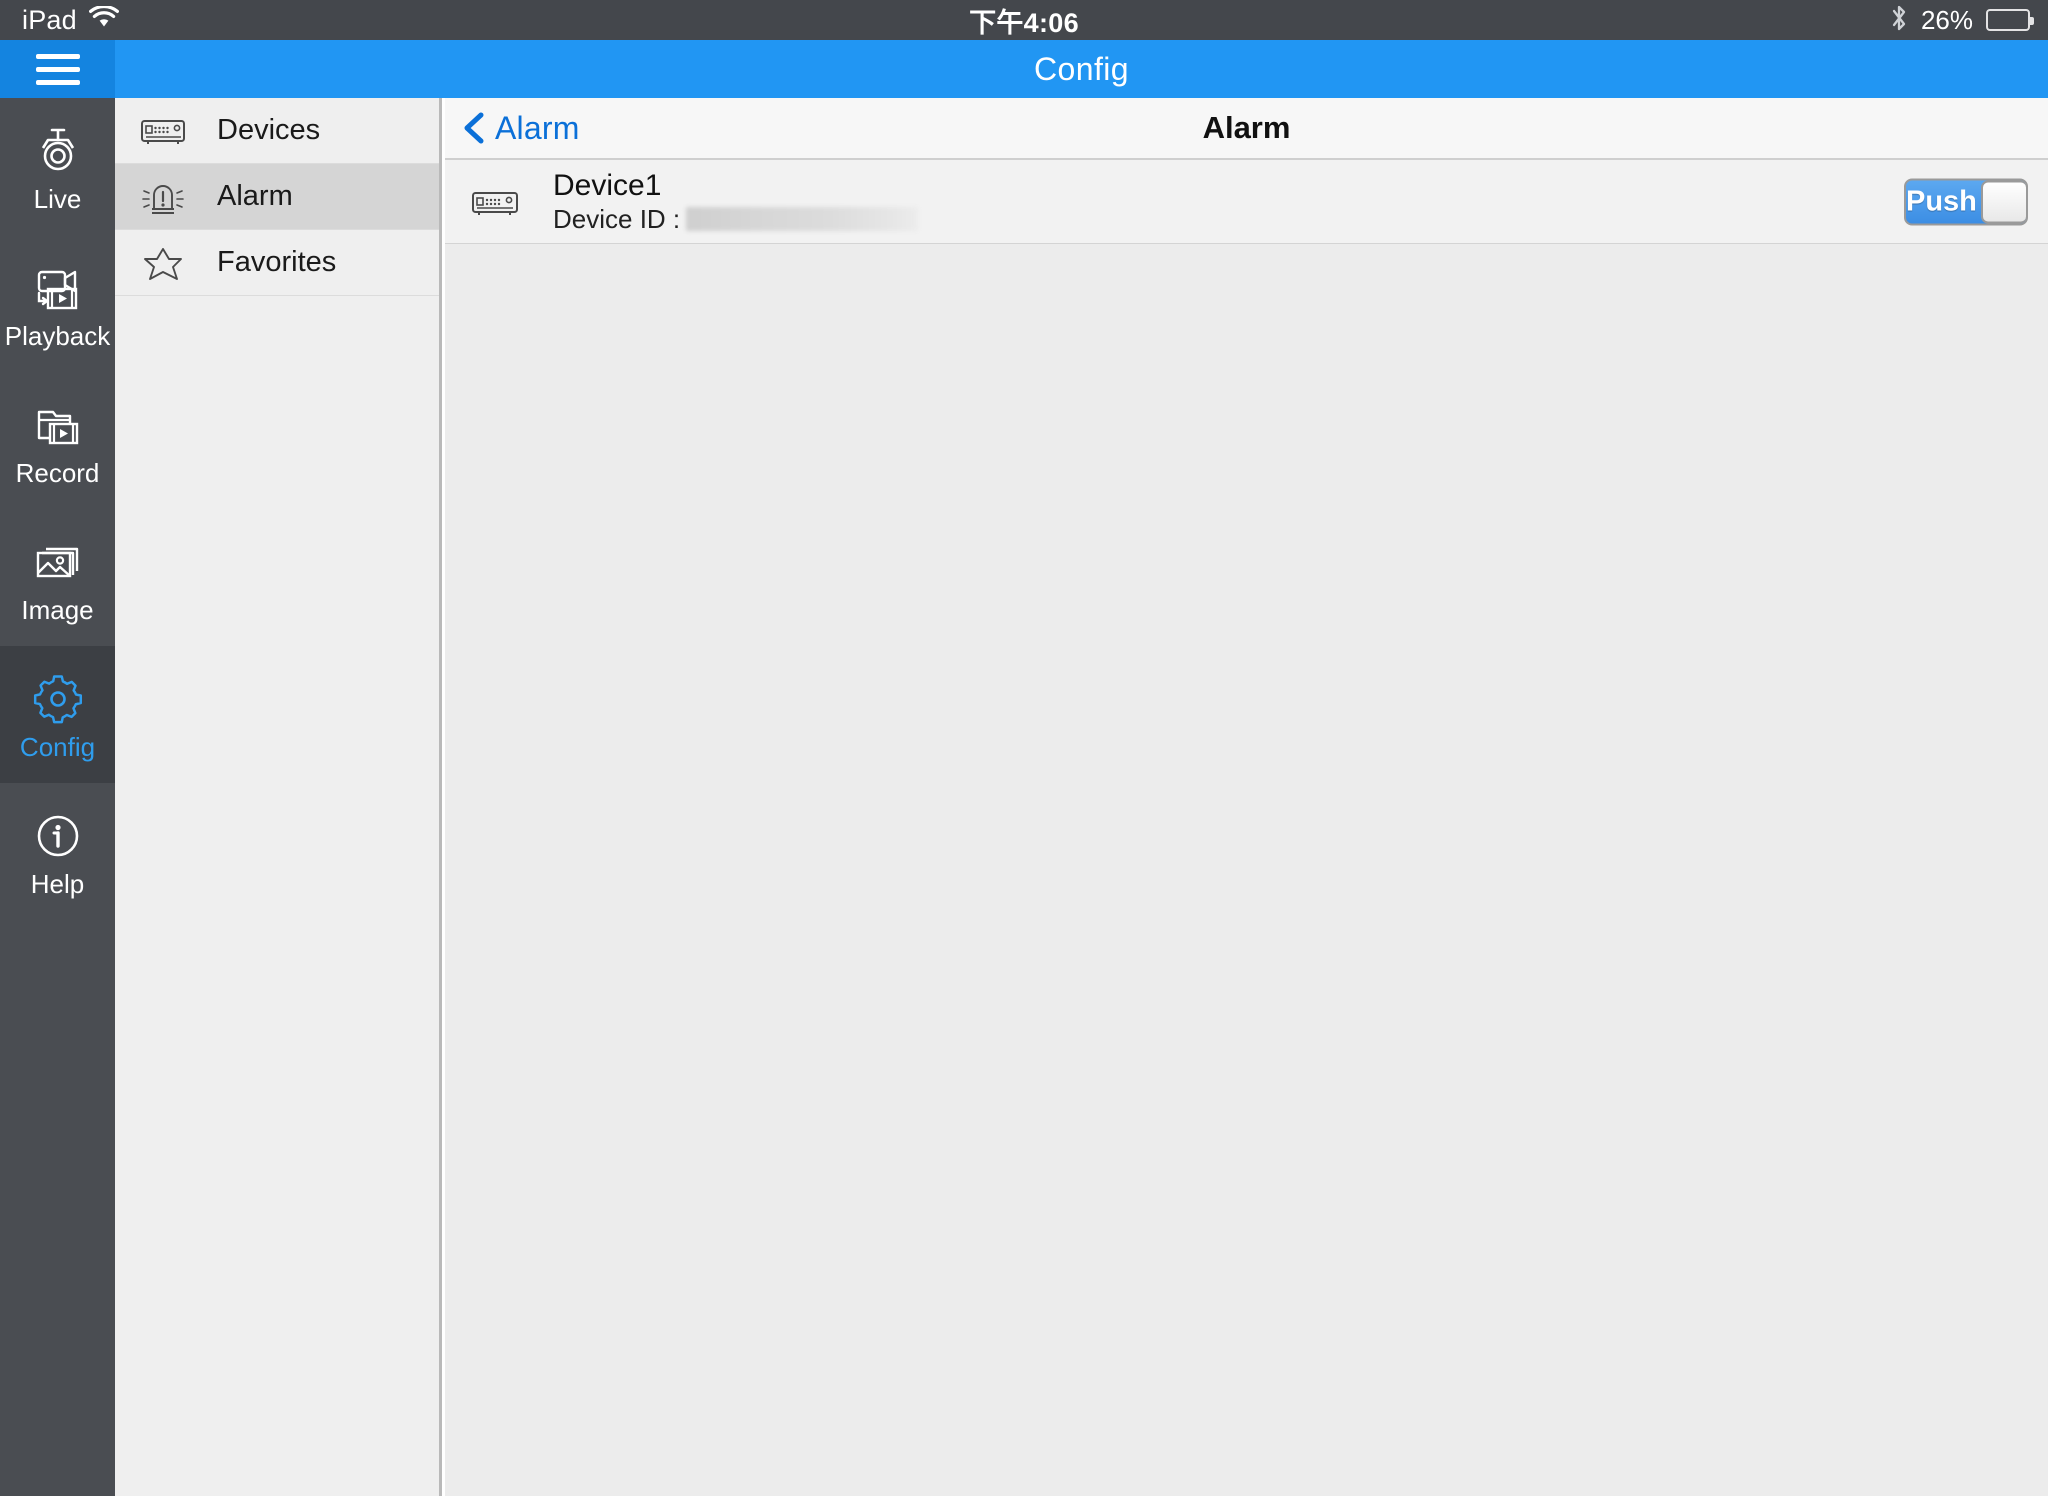 The image size is (2048, 1496). What do you see at coordinates (57, 746) in the screenshot?
I see `rail-item-label: Config` at bounding box center [57, 746].